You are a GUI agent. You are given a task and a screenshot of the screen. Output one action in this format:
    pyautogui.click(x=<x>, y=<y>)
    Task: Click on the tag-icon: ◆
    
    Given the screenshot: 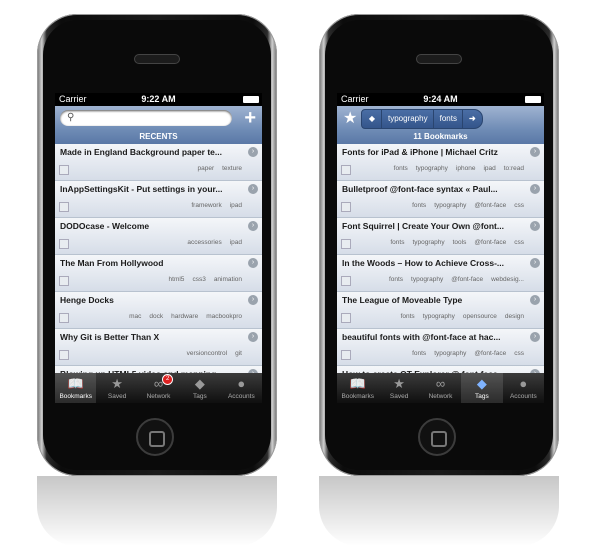 What is the action you would take?
    pyautogui.click(x=372, y=119)
    